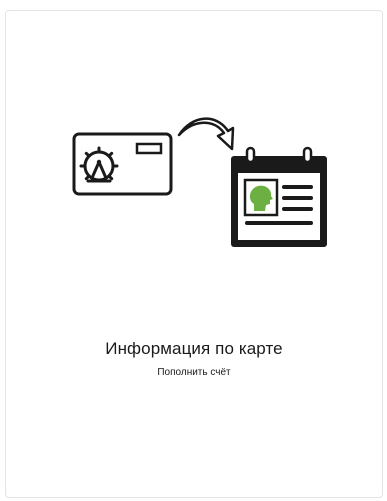 This screenshot has width=387, height=501. What do you see at coordinates (122, 164) in the screenshot?
I see `transport-card-icon` at bounding box center [122, 164].